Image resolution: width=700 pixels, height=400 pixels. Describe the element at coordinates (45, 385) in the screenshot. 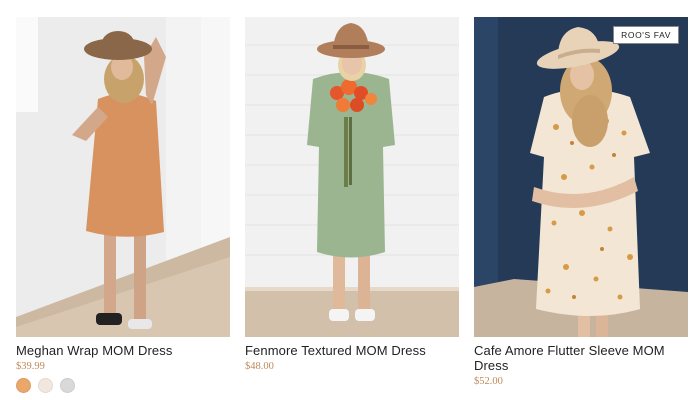

I see `color-swatch-cream` at that location.